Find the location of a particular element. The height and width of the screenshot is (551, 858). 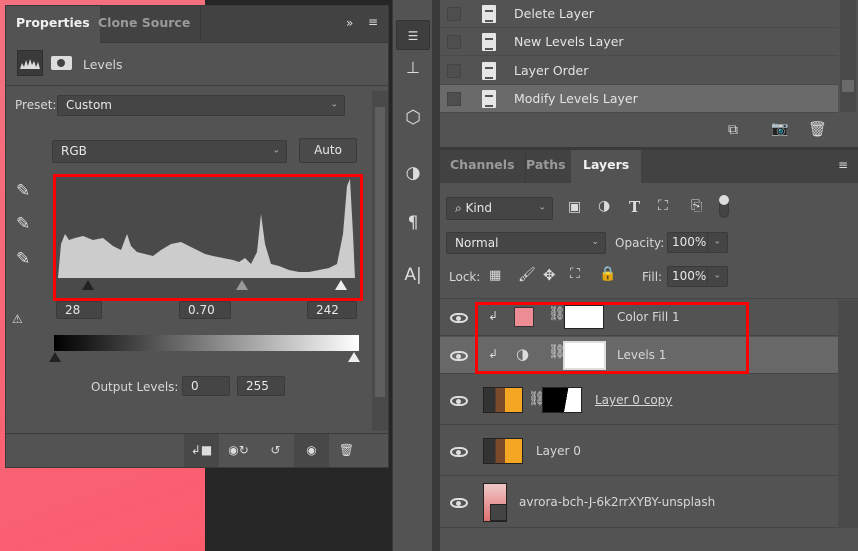

preset-dropdown: Custom ⌄ is located at coordinates (201, 105).